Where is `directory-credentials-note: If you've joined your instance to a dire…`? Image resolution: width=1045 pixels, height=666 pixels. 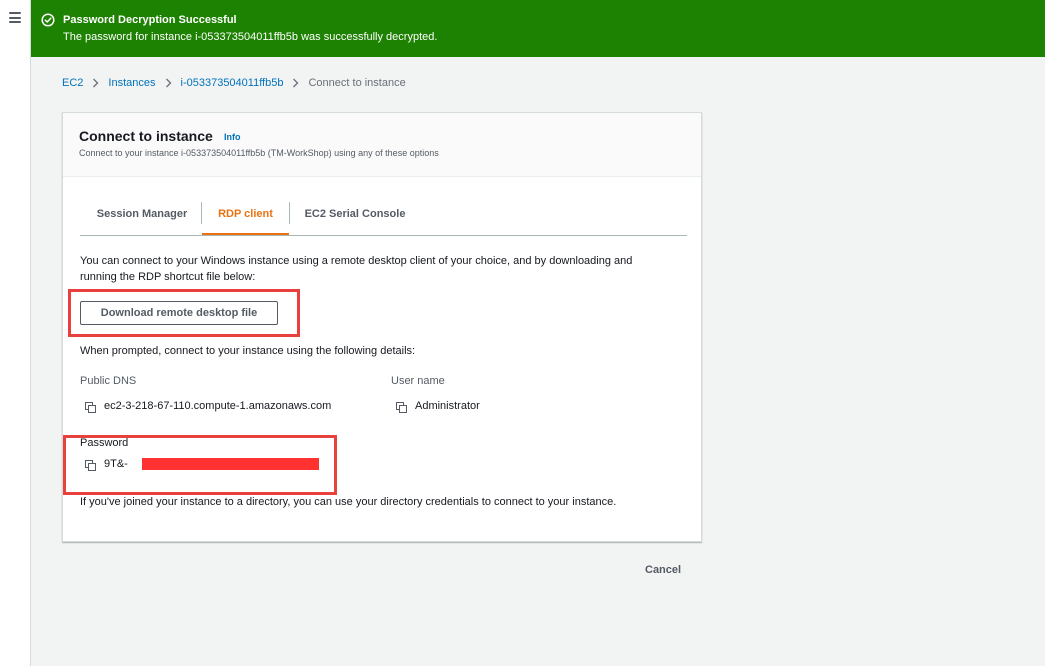
directory-credentials-note: If you've joined your instance to a dire… is located at coordinates (348, 502).